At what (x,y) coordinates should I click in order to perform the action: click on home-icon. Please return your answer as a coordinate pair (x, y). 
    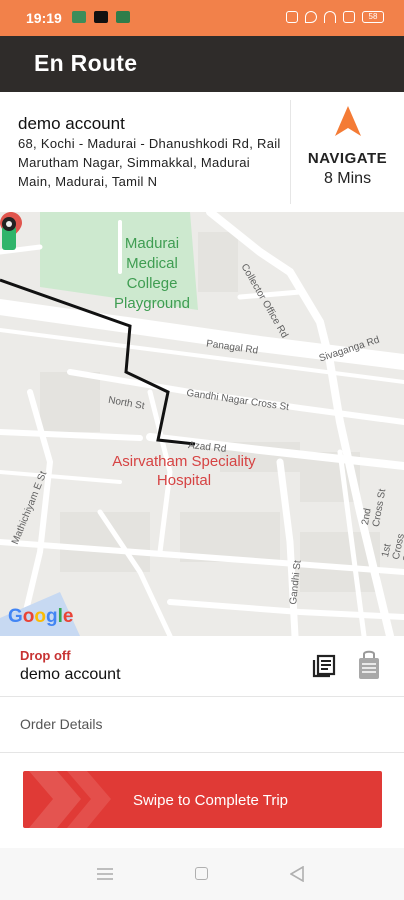
    Looking at the image, I should click on (201, 873).